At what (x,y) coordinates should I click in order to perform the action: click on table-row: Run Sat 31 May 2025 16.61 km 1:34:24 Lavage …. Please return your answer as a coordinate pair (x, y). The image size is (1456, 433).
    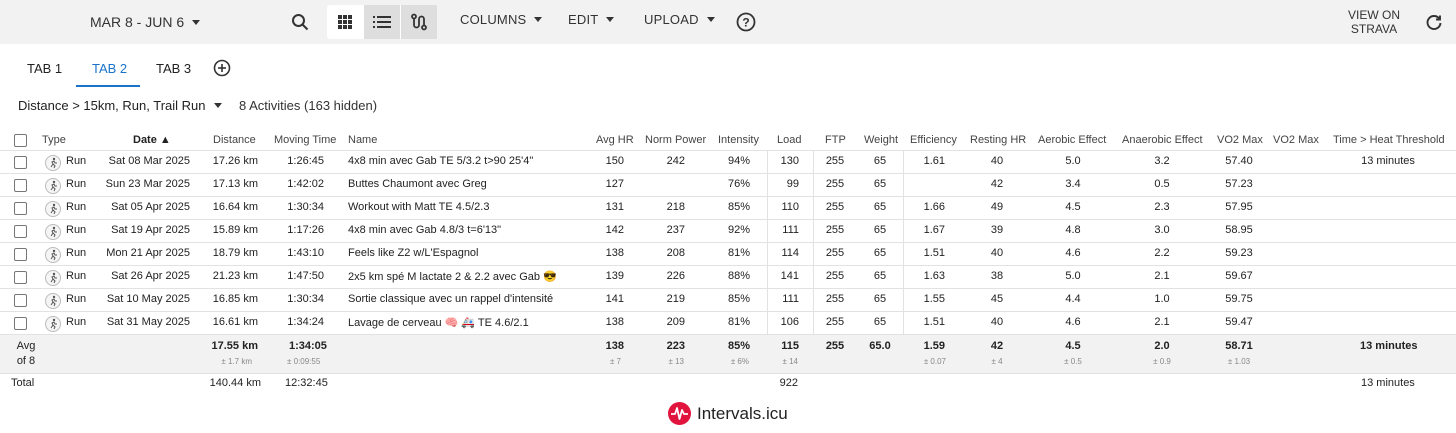
    Looking at the image, I should click on (728, 323).